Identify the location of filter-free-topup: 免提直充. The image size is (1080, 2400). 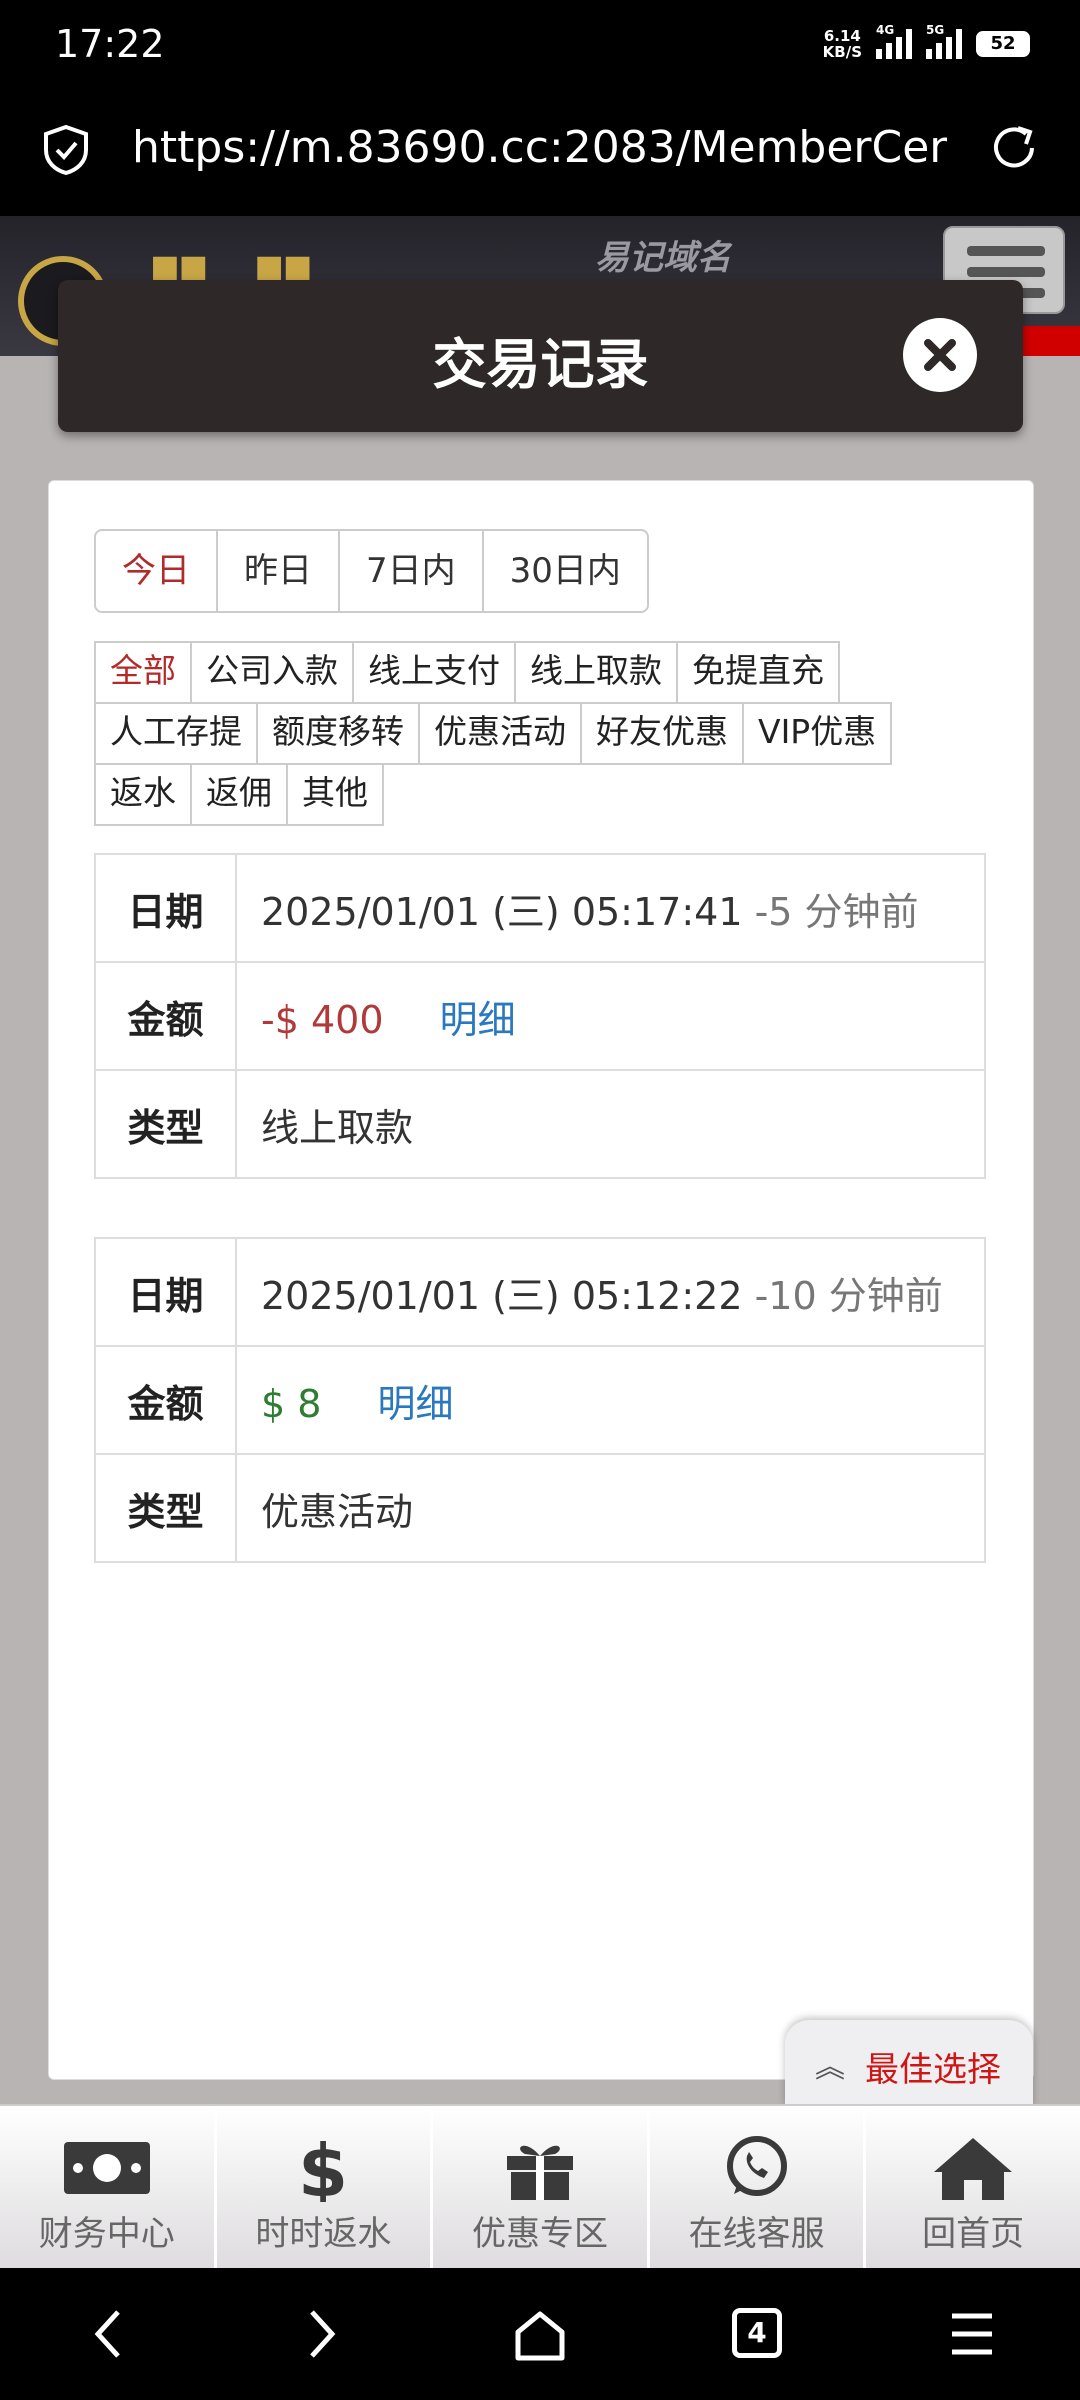
(758, 672).